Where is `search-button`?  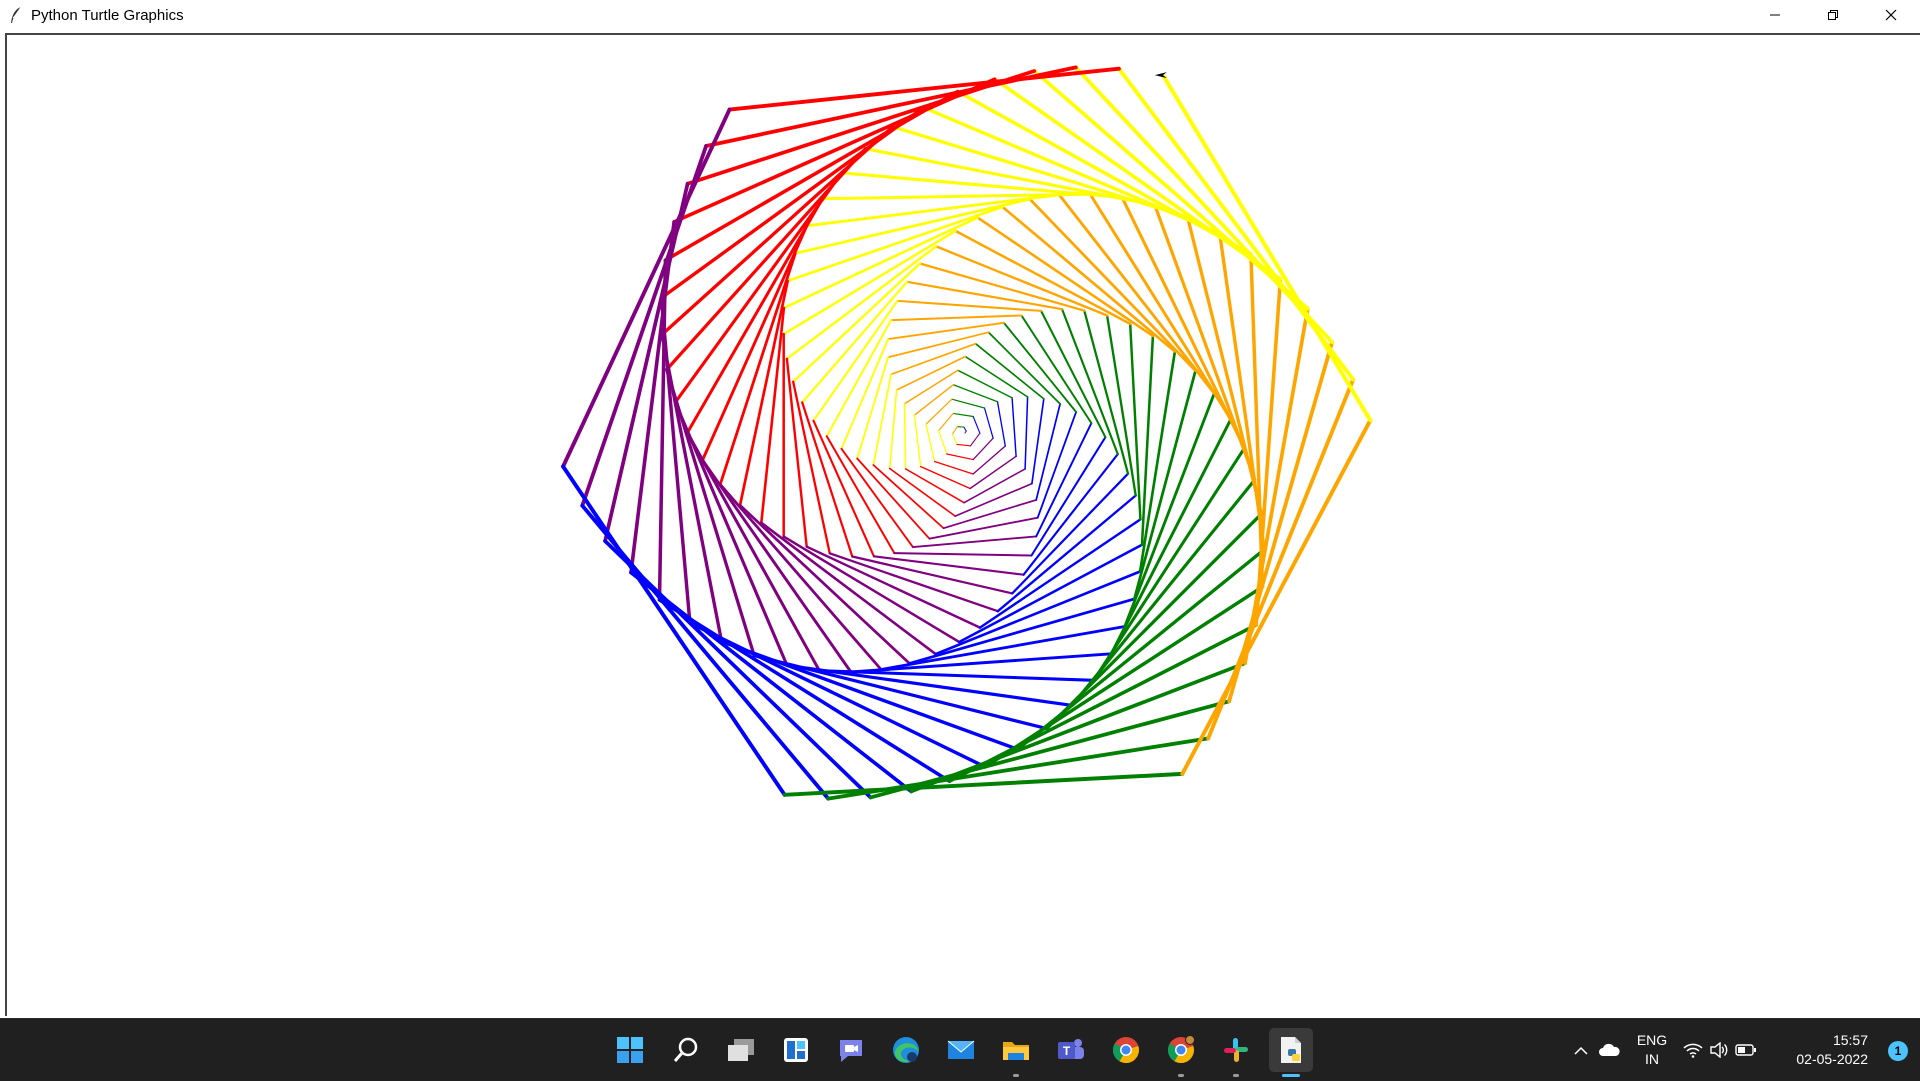
search-button is located at coordinates (686, 1050).